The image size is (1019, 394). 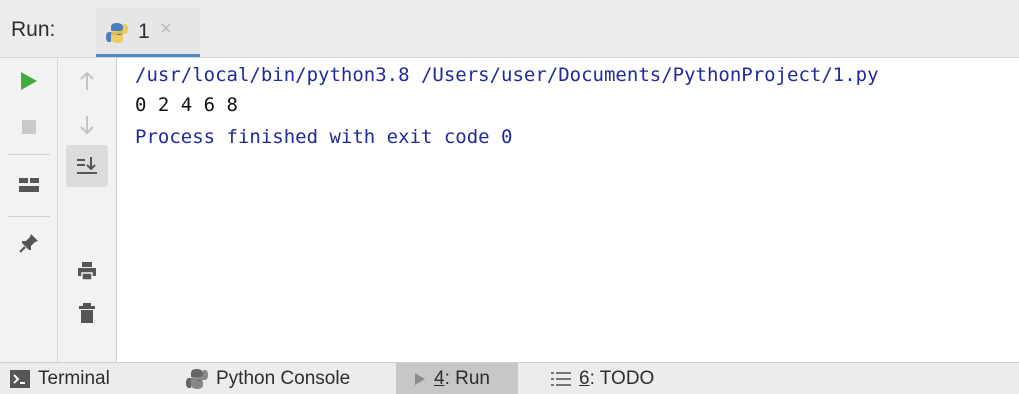 What do you see at coordinates (283, 378) in the screenshot?
I see `python-console-tab-label: Python Console` at bounding box center [283, 378].